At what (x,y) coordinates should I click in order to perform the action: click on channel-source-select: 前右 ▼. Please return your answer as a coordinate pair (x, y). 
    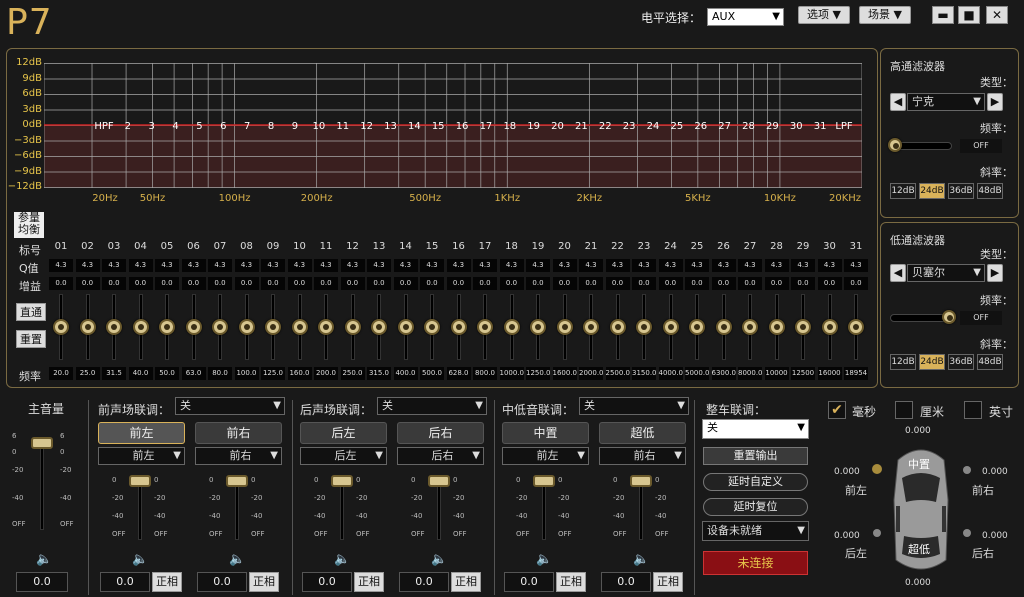
    Looking at the image, I should click on (642, 456).